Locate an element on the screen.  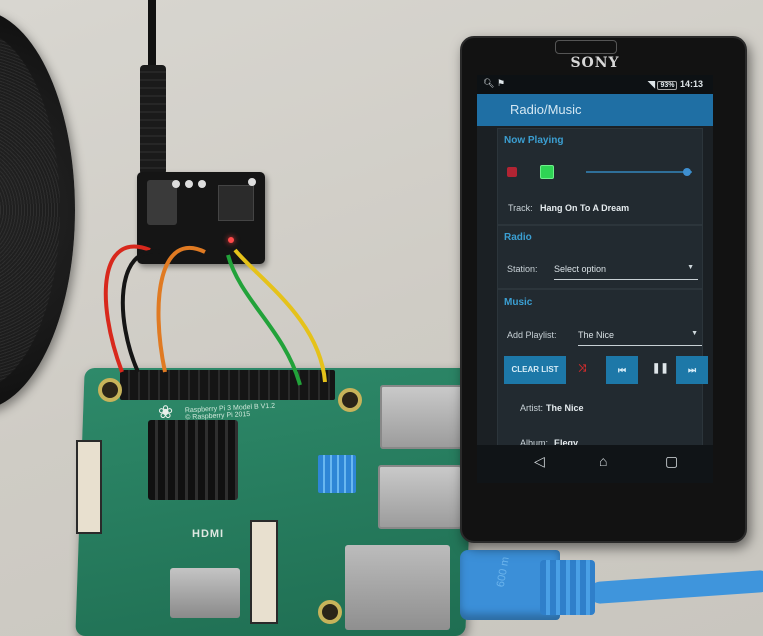
battery-indicator: 93% is located at coordinates (667, 85).